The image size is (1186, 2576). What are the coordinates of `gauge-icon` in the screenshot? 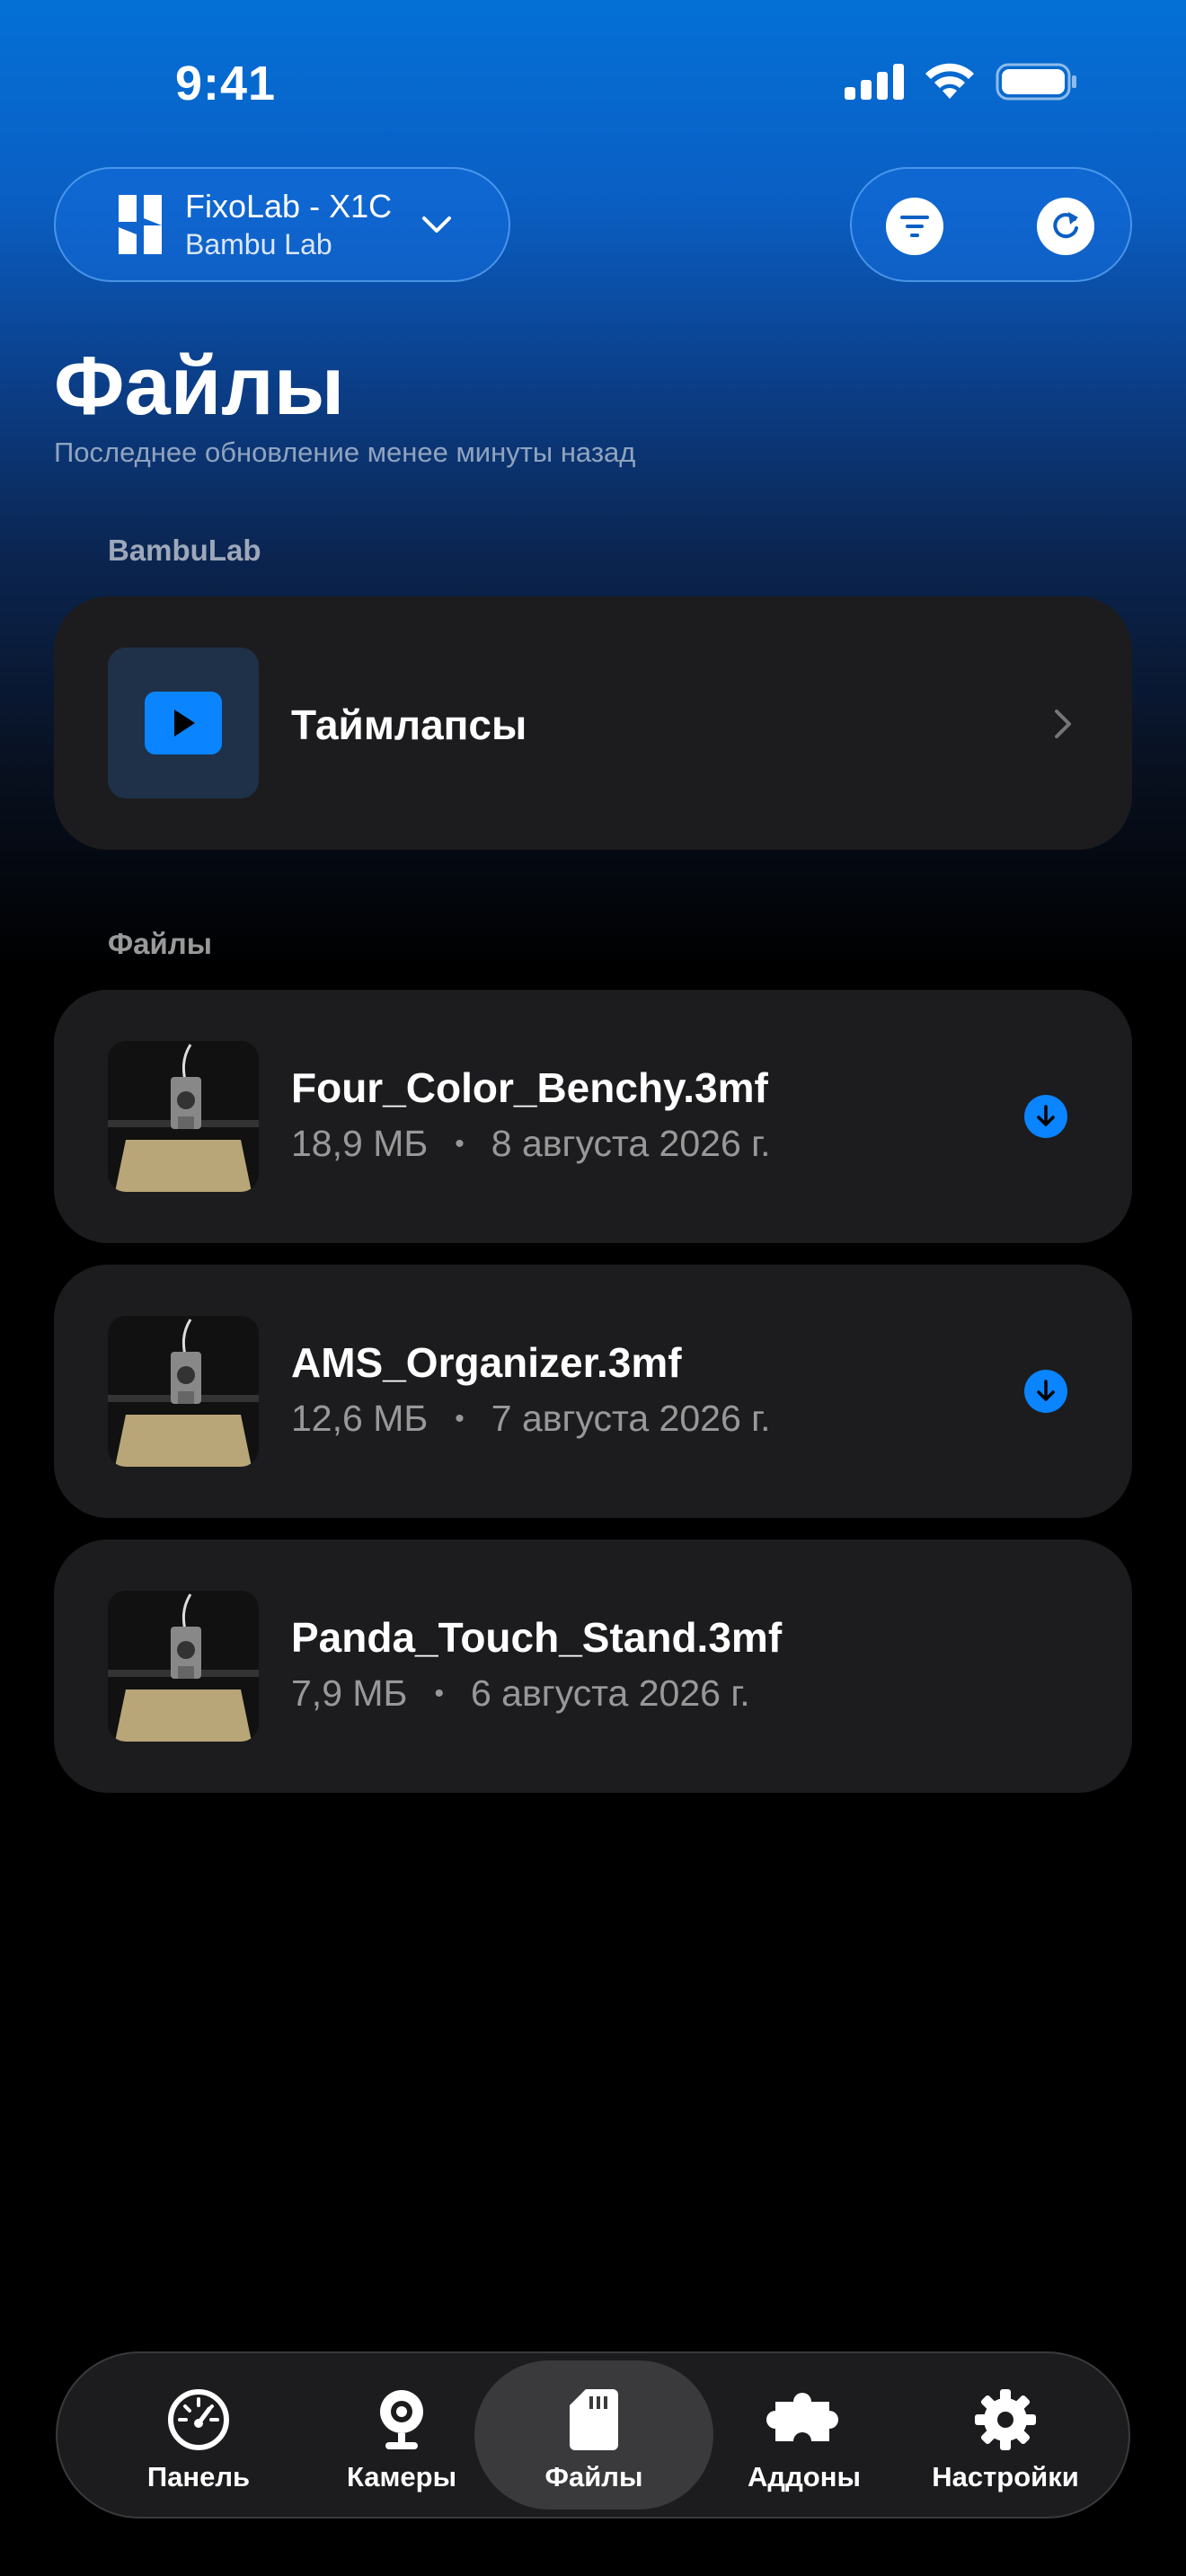 It's located at (198, 2419).